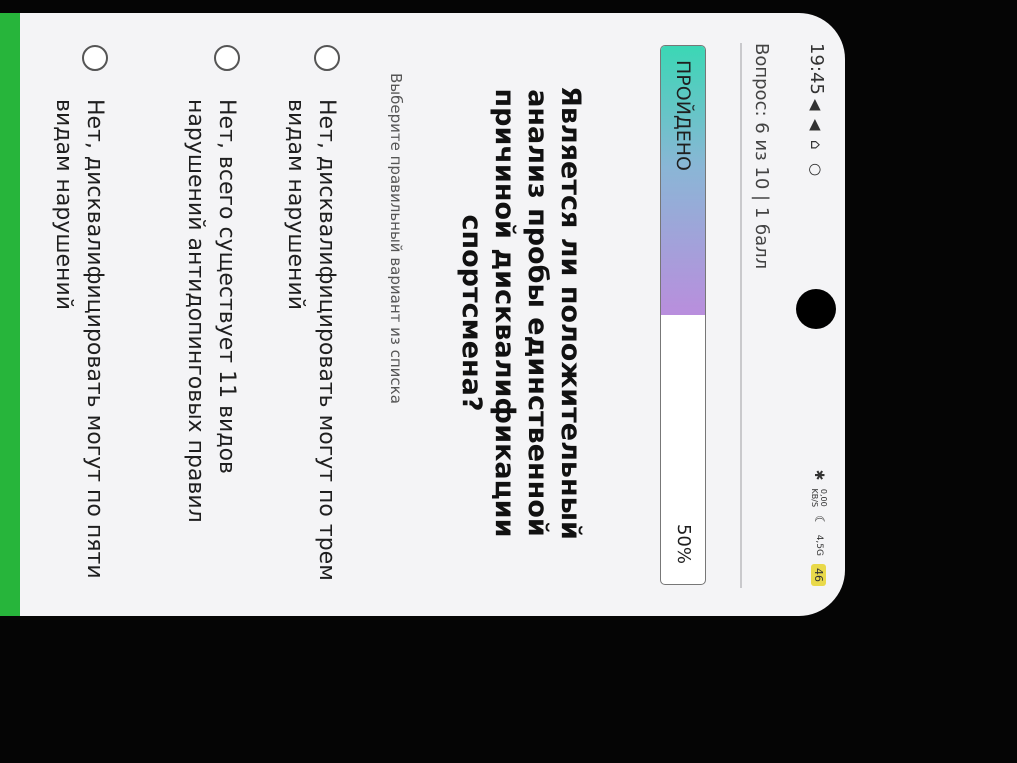 This screenshot has height=763, width=1017. I want to click on status-bar: 19:45 ◀ ◀ ⌂ ○ ✱ 0,00 KB/S ☾ 4,5G 46, so click(817, 314).